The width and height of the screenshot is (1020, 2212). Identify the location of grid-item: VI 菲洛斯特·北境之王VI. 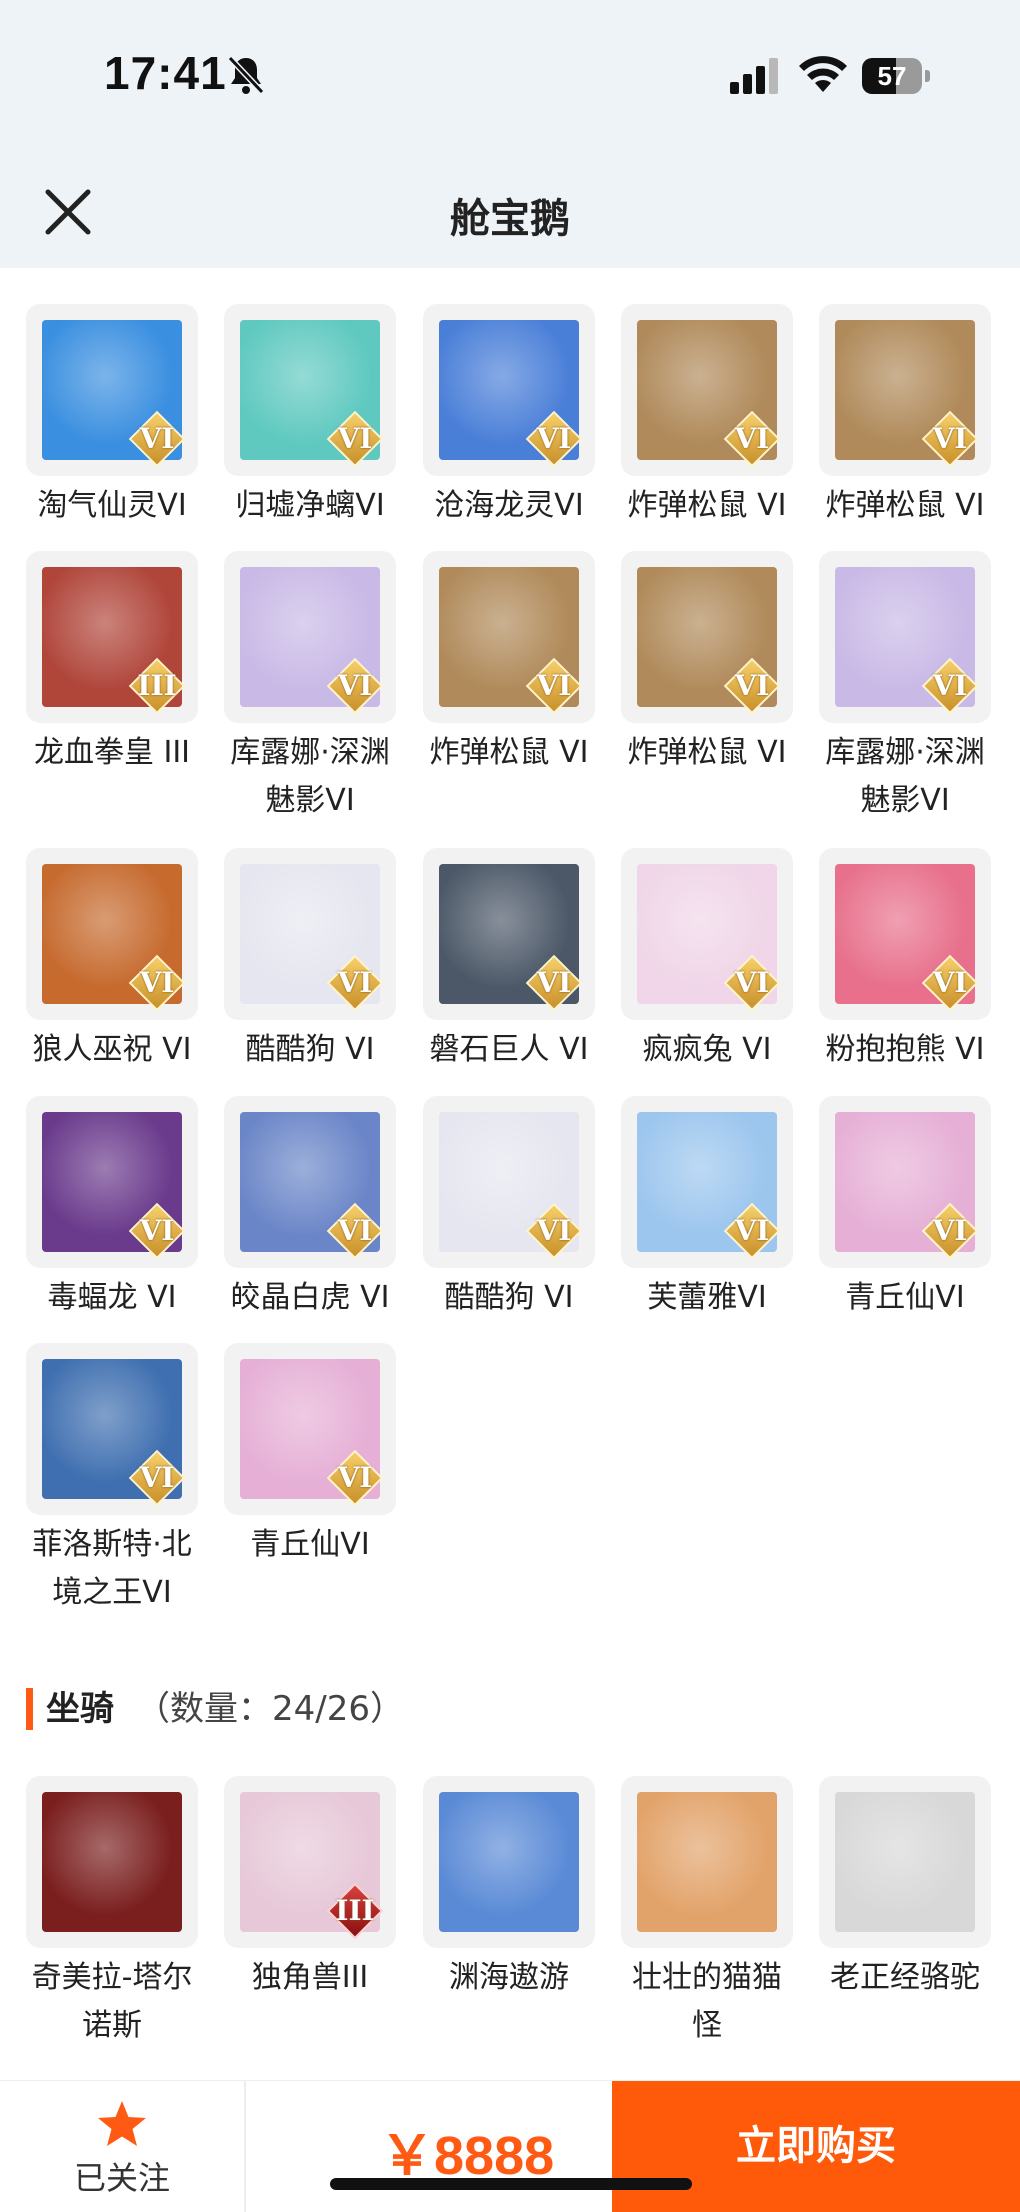
(112, 1480).